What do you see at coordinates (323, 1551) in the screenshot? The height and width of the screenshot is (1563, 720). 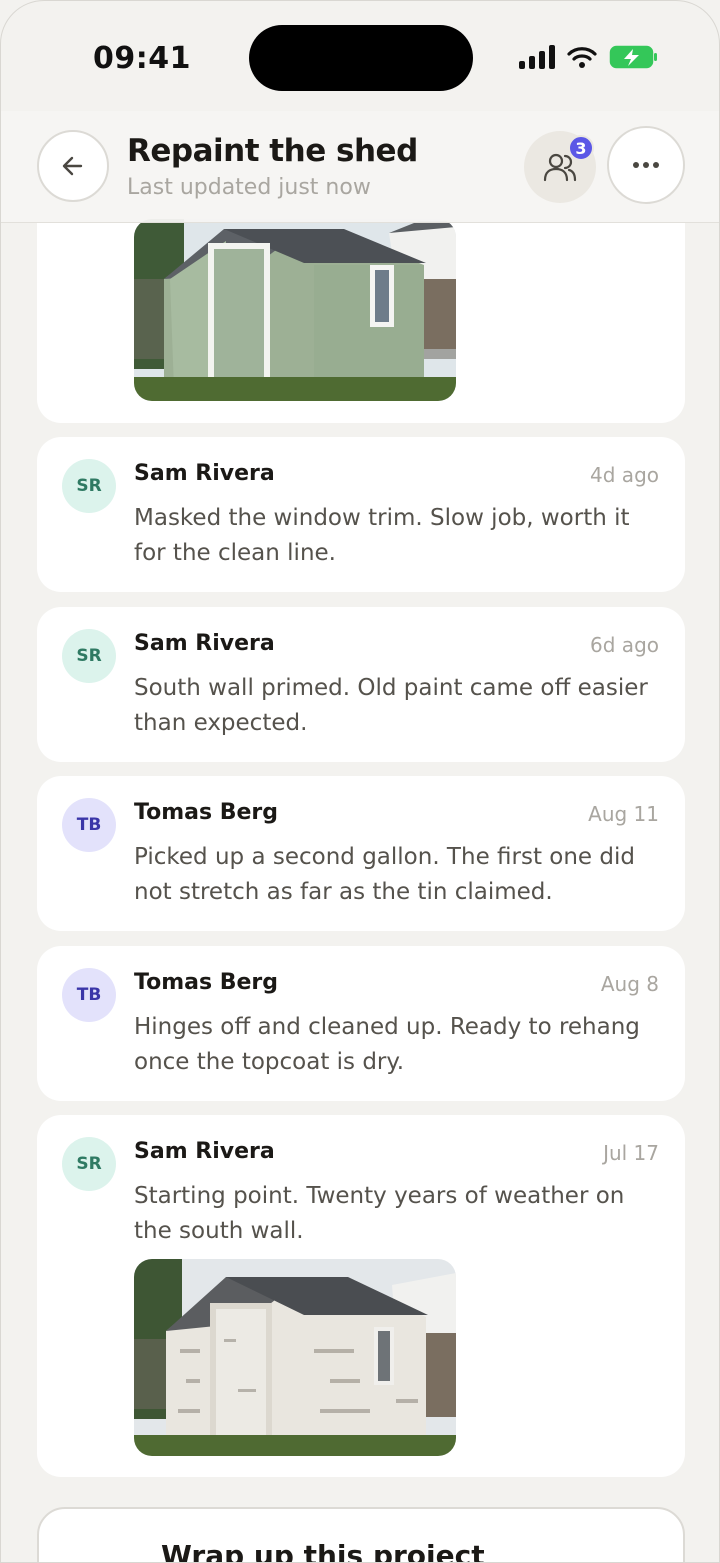 I see `wrap-up-title: Wrap up this project` at bounding box center [323, 1551].